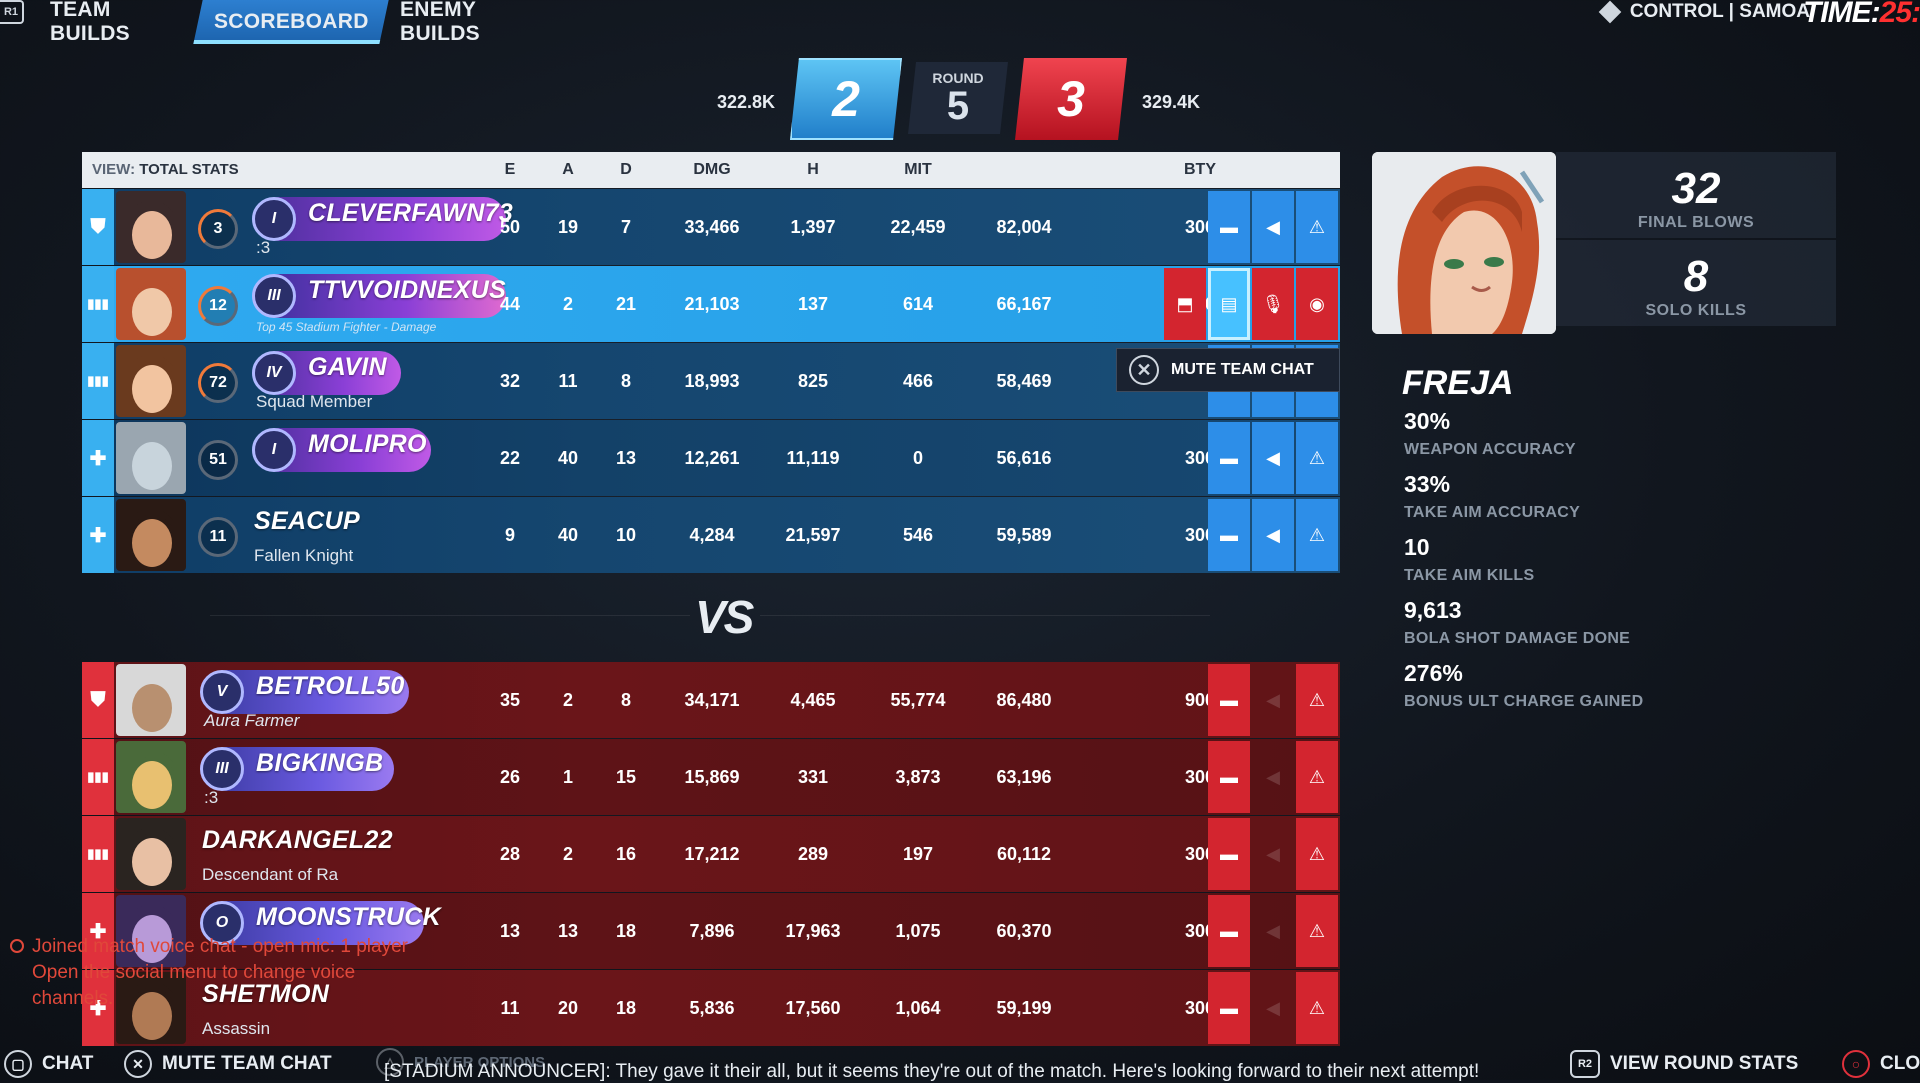 The height and width of the screenshot is (1083, 1920). What do you see at coordinates (510, 931) in the screenshot?
I see `stat-e: 13` at bounding box center [510, 931].